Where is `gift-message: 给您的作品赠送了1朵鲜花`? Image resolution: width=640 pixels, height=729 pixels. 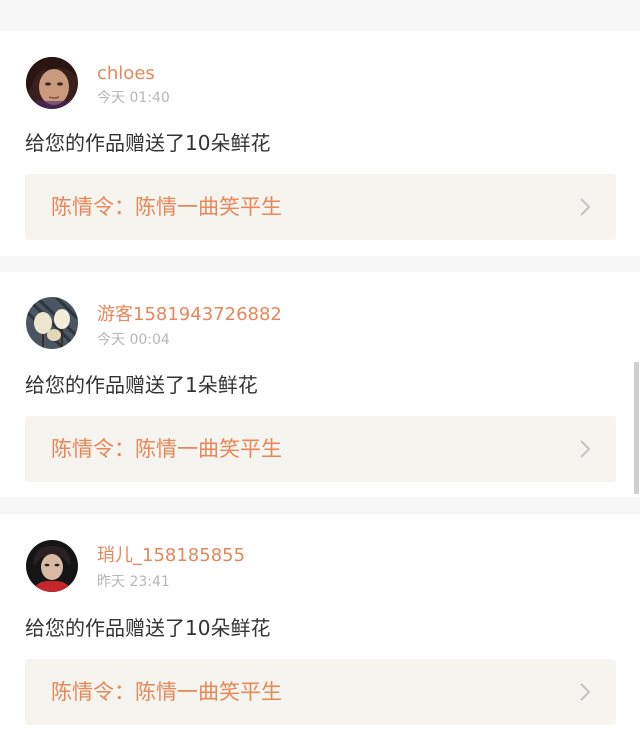
gift-message: 给您的作品赠送了1朵鲜花 is located at coordinates (141, 385).